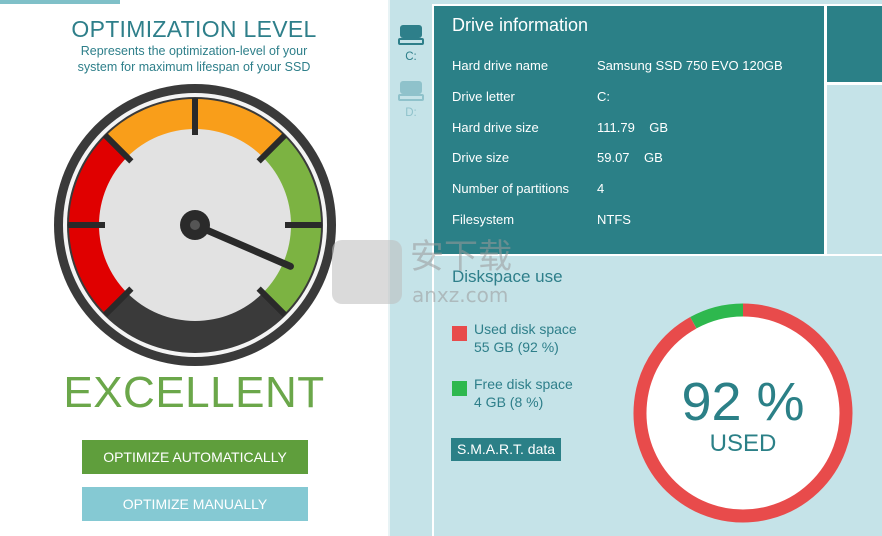 The image size is (882, 536). Describe the element at coordinates (854, 44) in the screenshot. I see `tile-dark` at that location.